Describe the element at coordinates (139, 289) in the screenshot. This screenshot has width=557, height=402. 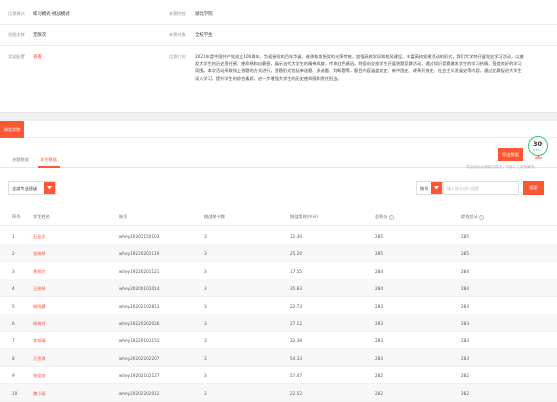
I see `cell-account: whey20200101014` at that location.